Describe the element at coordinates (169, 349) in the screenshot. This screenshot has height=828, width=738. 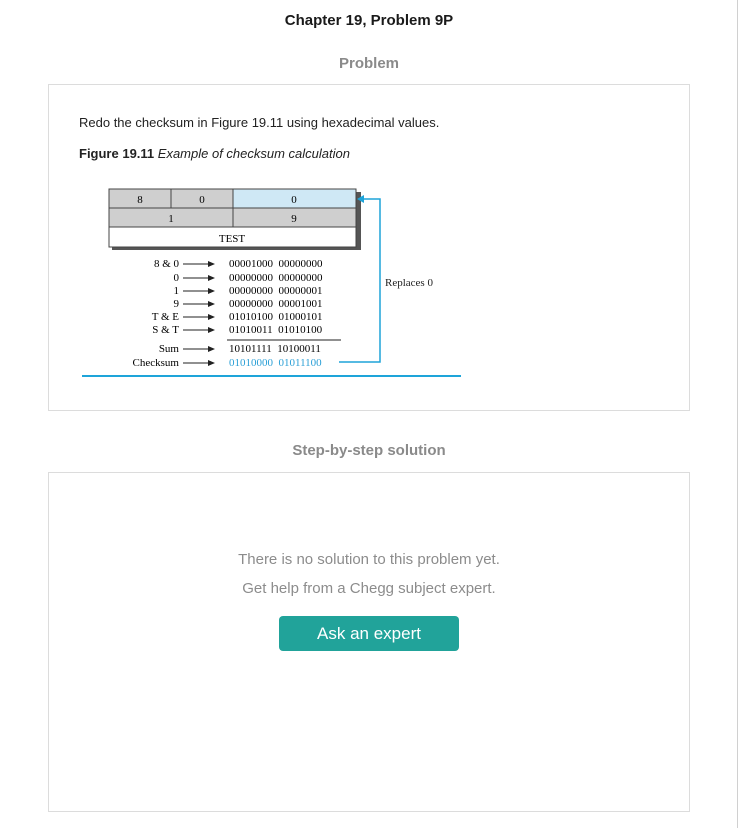
I see `sum-label: Sum` at that location.